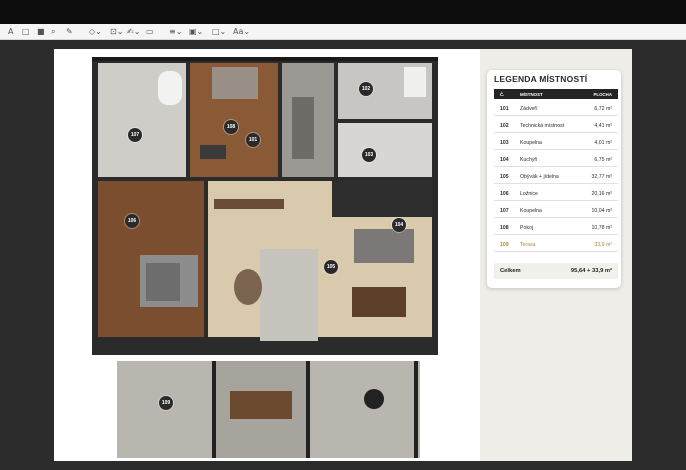  What do you see at coordinates (382, 199) in the screenshot?
I see `kitchen-counter` at bounding box center [382, 199].